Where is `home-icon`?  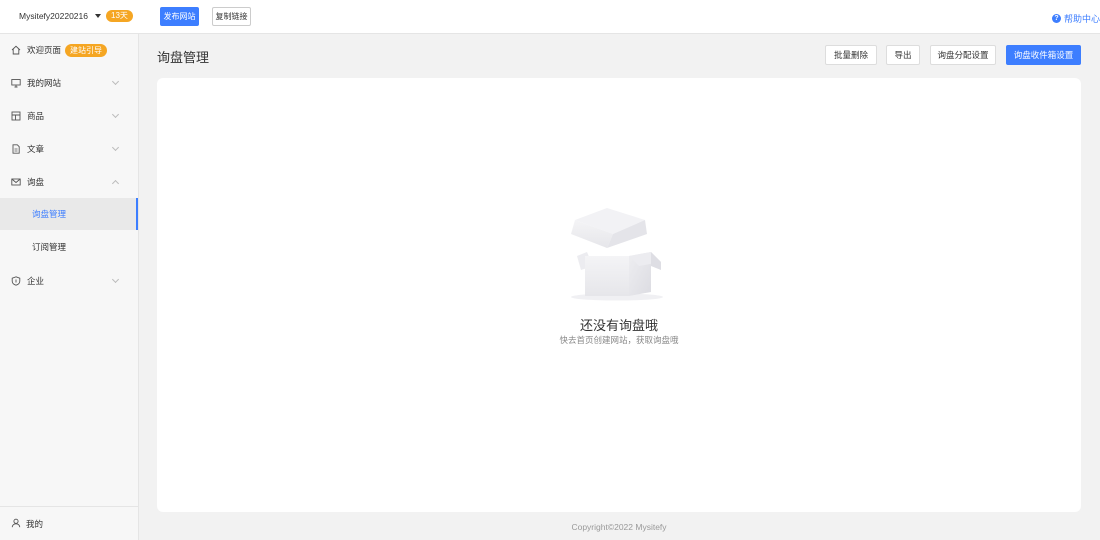 home-icon is located at coordinates (16, 50).